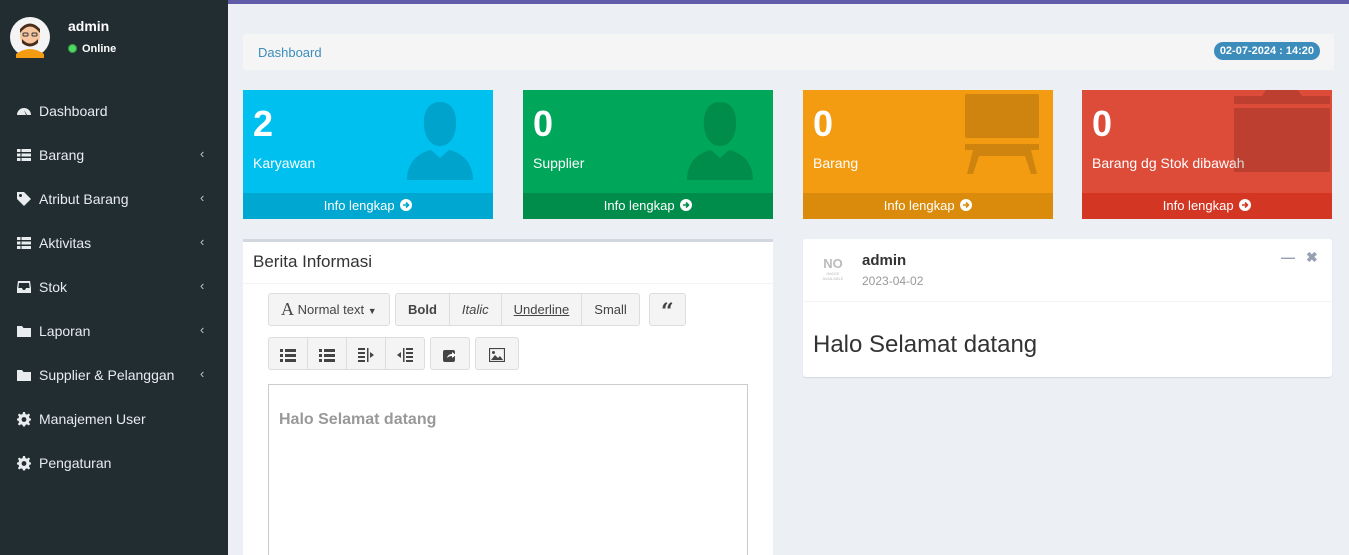  What do you see at coordinates (925, 344) in the screenshot?
I see `post-body: Halo Selamat datang` at bounding box center [925, 344].